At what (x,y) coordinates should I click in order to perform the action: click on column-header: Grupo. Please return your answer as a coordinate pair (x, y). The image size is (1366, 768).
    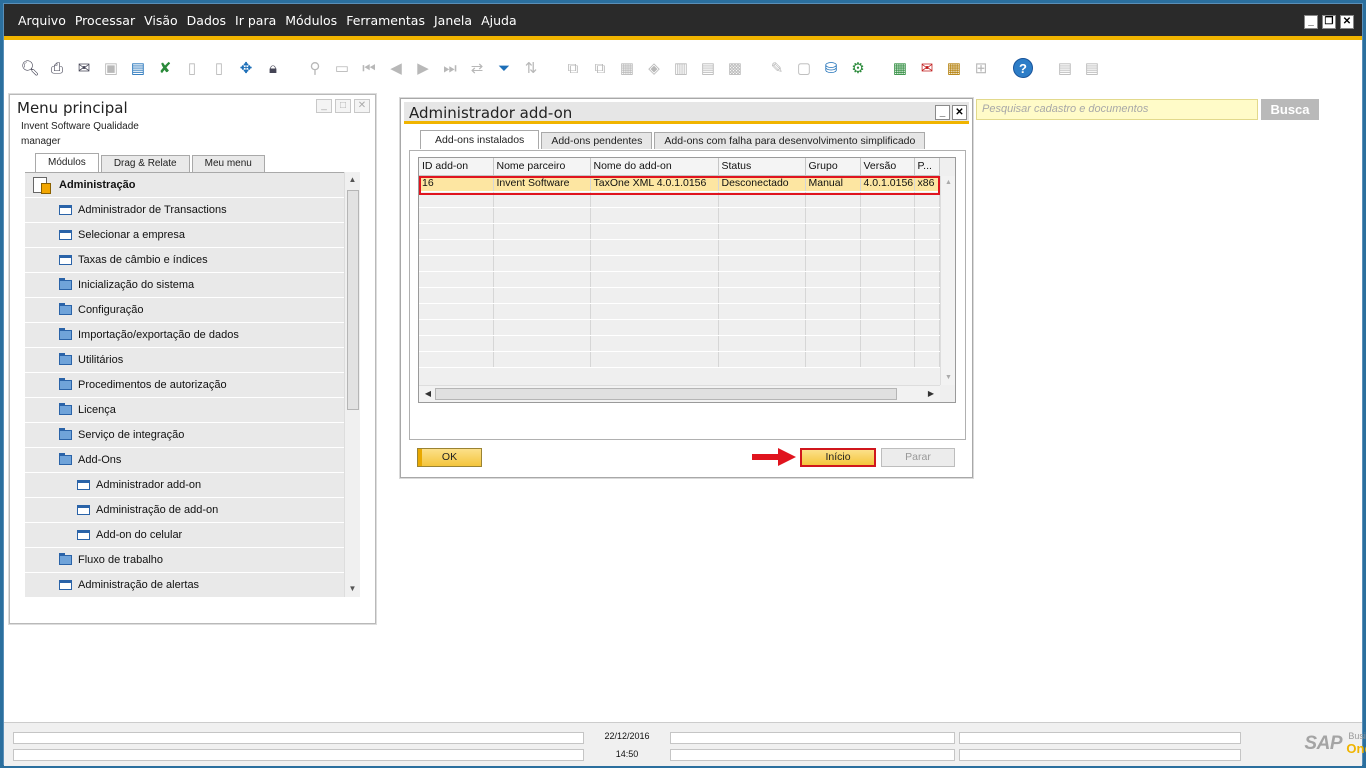
    Looking at the image, I should click on (833, 167).